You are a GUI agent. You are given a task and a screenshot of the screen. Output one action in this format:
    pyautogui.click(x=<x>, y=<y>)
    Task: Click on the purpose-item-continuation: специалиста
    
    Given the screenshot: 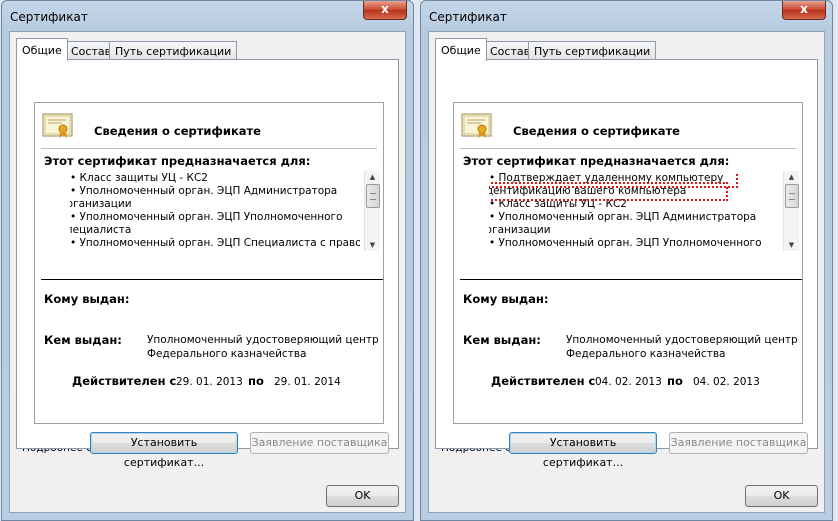 What is the action you would take?
    pyautogui.click(x=101, y=230)
    